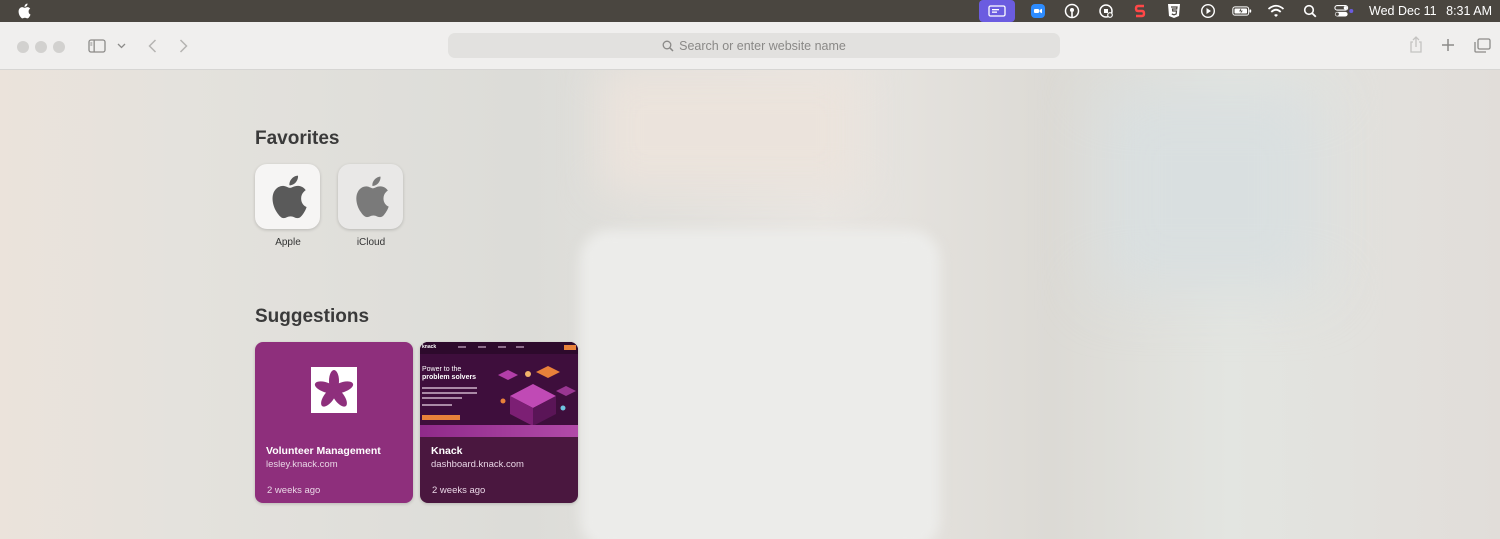 This screenshot has height=539, width=1500. What do you see at coordinates (1208, 11) in the screenshot?
I see `play-icon` at bounding box center [1208, 11].